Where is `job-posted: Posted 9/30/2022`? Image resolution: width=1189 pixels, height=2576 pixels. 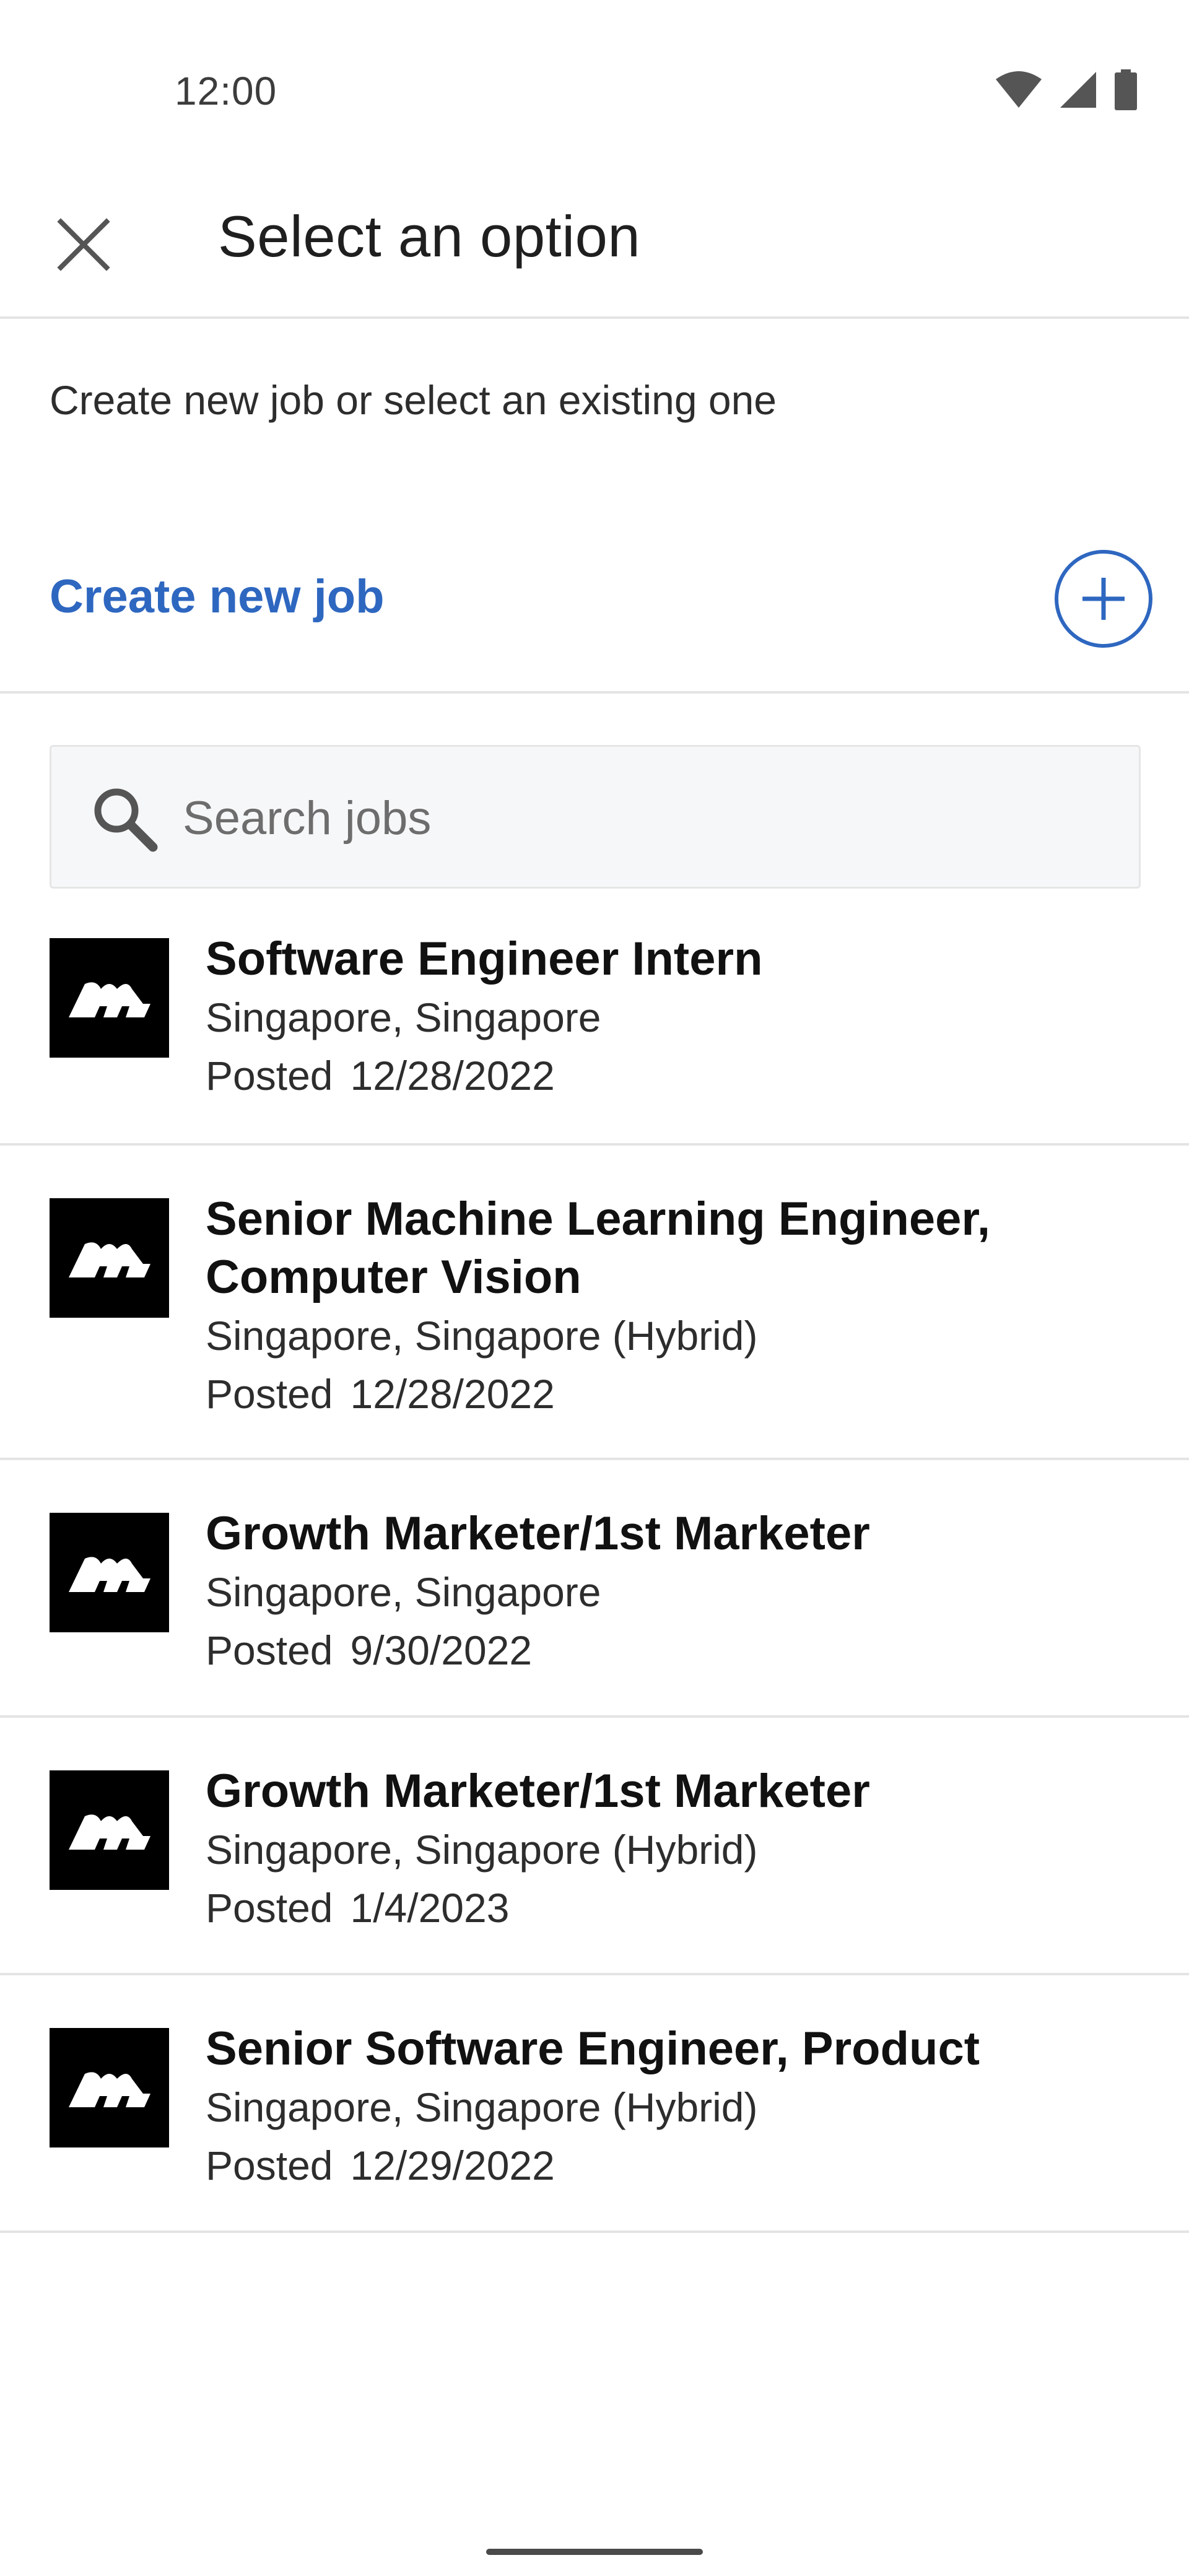 job-posted: Posted 9/30/2022 is located at coordinates (676, 1650).